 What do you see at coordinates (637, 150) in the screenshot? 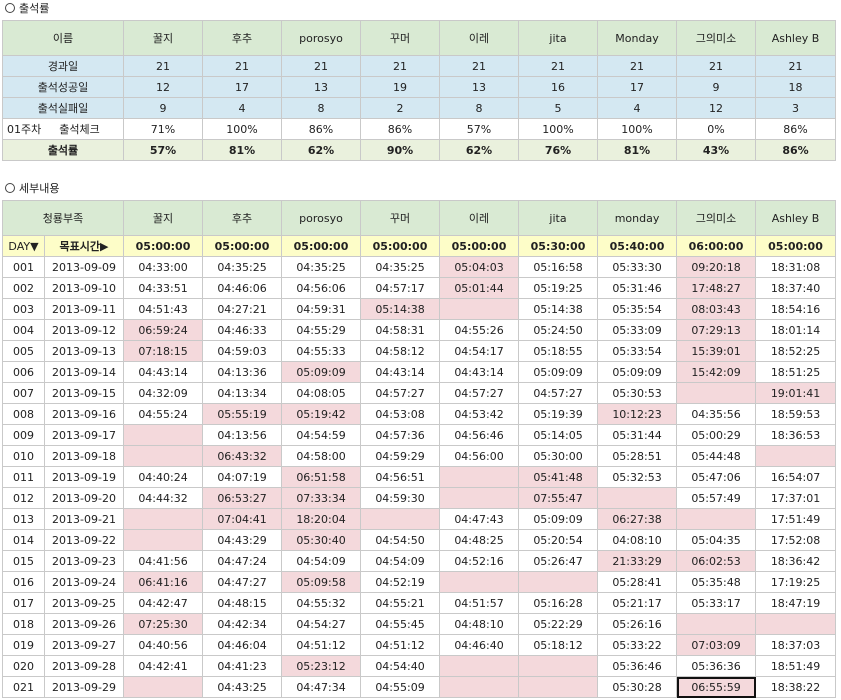
I see `attendance-rate-cell: 81%` at bounding box center [637, 150].